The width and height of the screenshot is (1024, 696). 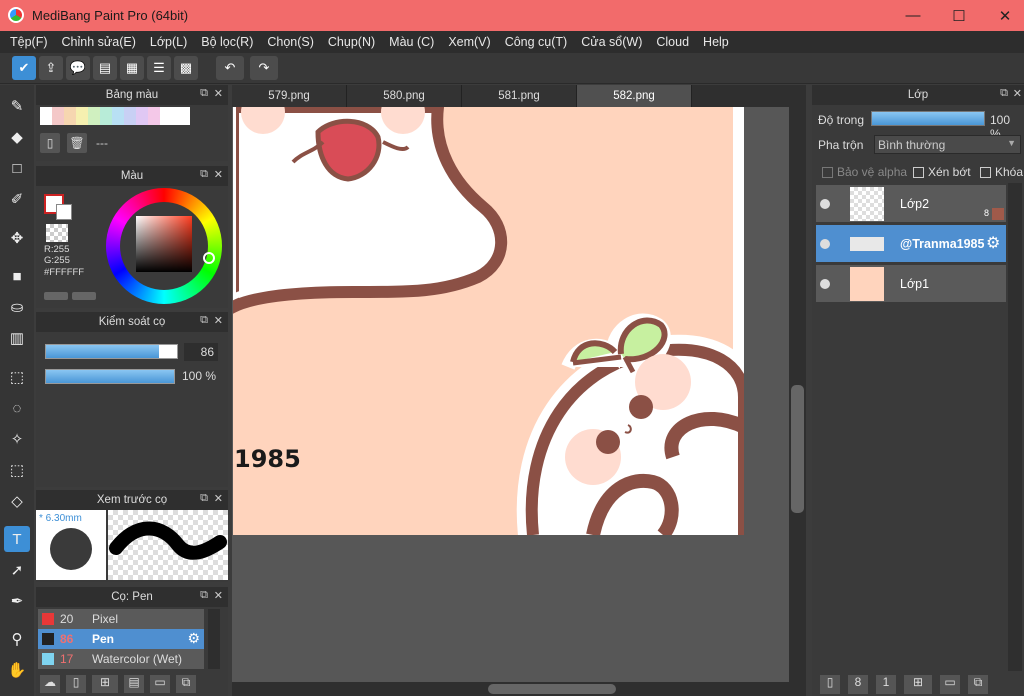 I want to click on magic-wand-tool-icon: ✧, so click(x=17, y=439).